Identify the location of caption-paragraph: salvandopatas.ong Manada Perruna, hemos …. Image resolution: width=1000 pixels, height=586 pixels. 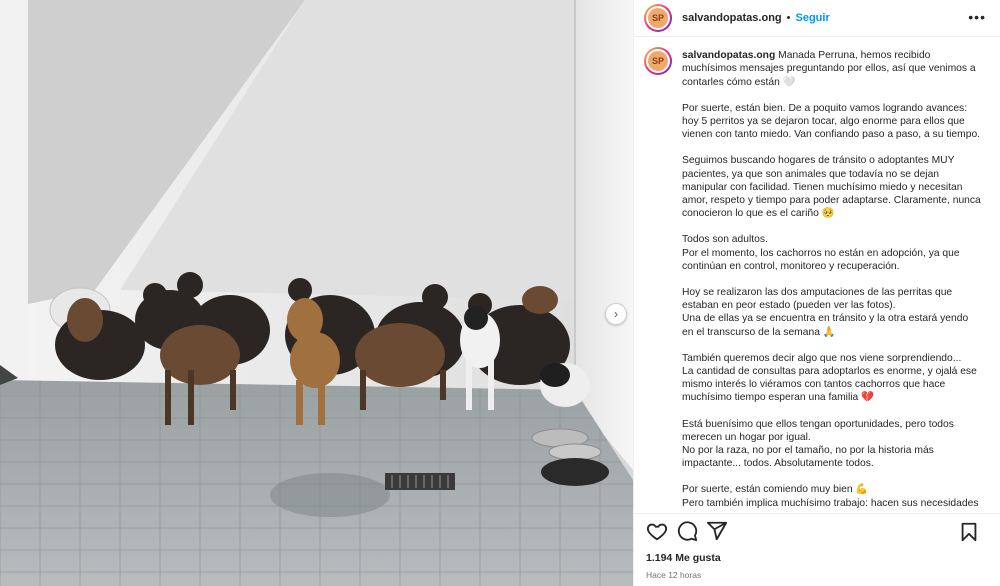
(832, 69).